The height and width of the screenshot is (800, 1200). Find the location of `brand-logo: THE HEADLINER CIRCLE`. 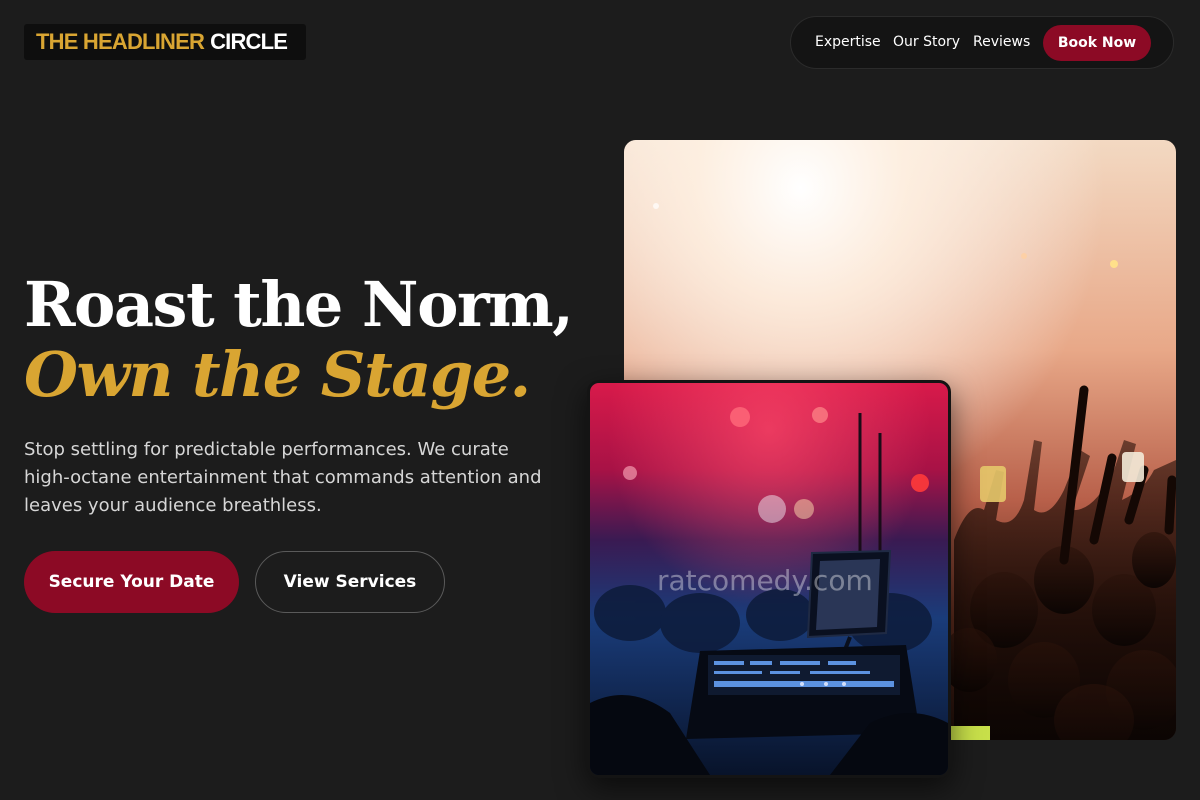

brand-logo: THE HEADLINER CIRCLE is located at coordinates (165, 42).